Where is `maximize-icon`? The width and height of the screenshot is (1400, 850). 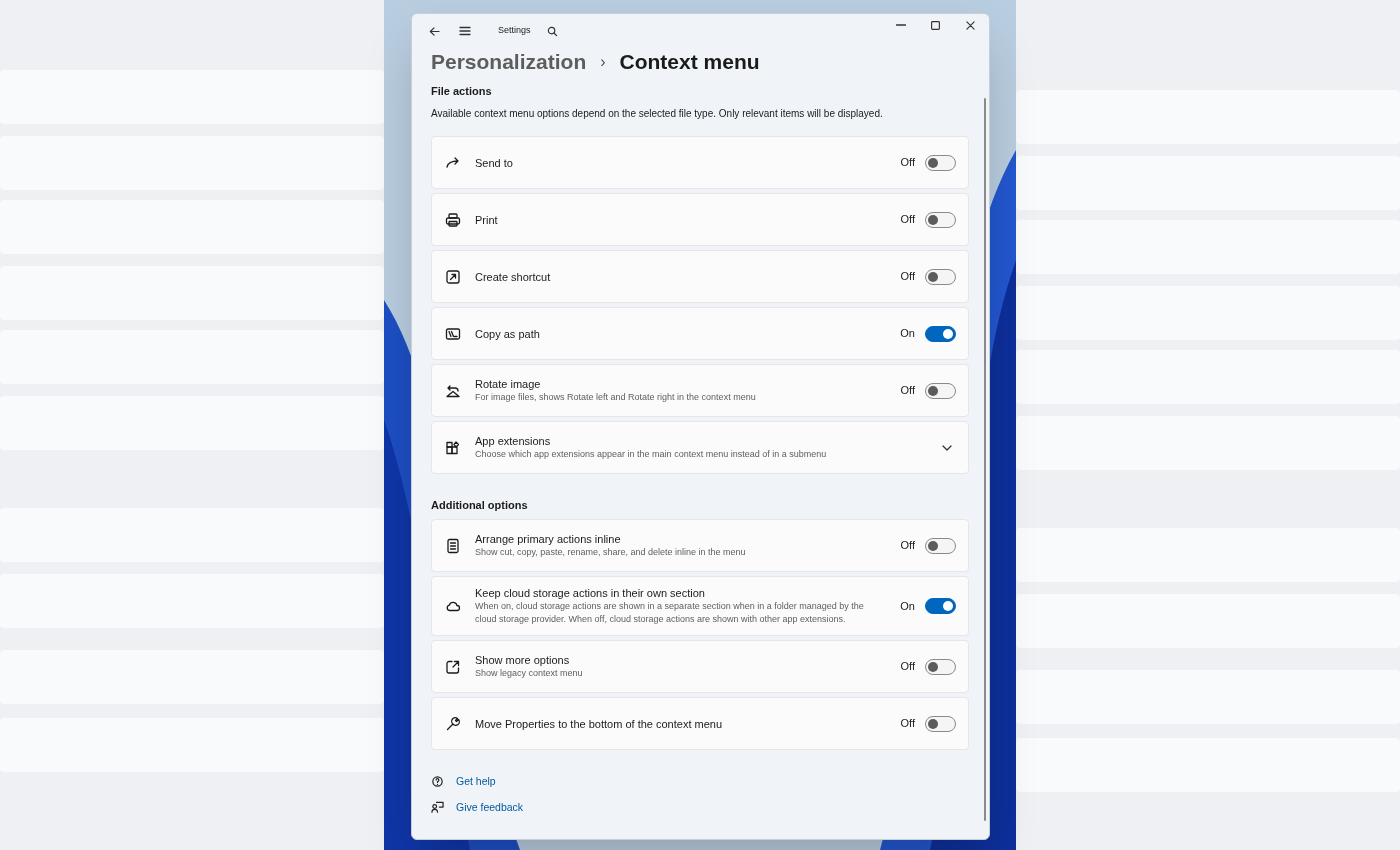 maximize-icon is located at coordinates (935, 25).